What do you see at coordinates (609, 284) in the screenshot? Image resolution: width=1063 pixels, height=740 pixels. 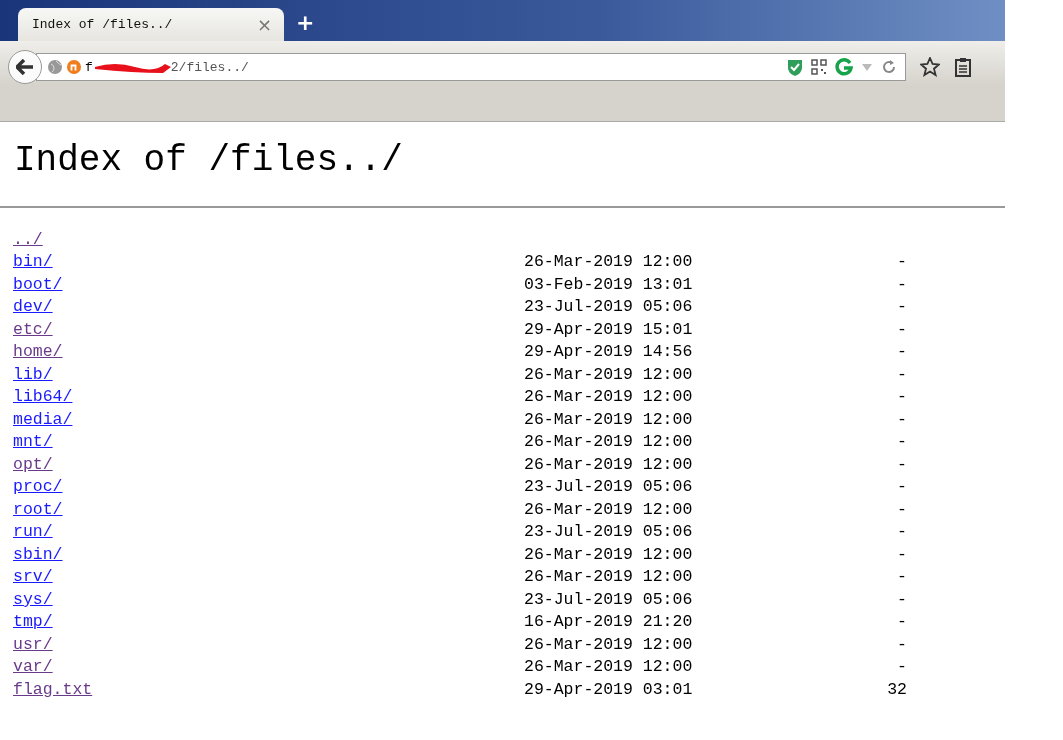 I see `modified-date: 03-Feb-2019 13:01` at bounding box center [609, 284].